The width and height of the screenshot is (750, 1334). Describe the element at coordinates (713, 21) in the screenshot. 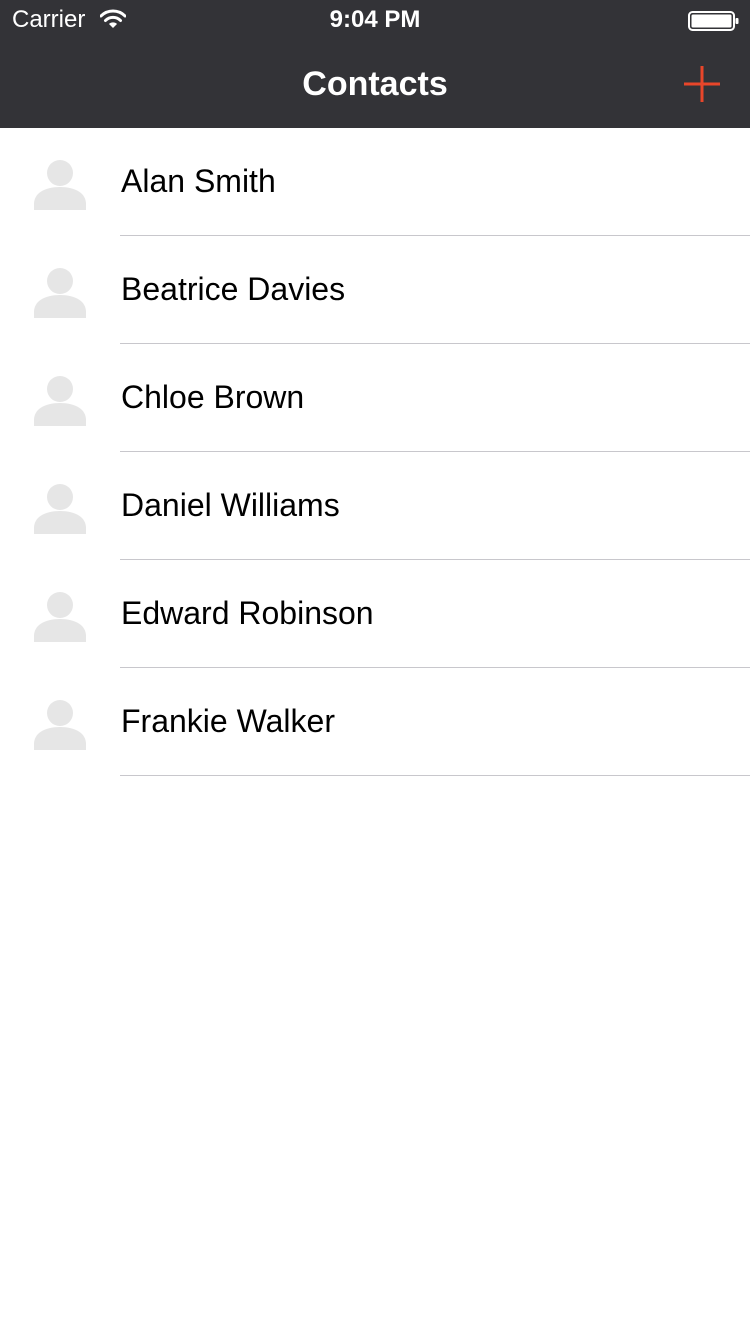

I see `battery-icon` at that location.